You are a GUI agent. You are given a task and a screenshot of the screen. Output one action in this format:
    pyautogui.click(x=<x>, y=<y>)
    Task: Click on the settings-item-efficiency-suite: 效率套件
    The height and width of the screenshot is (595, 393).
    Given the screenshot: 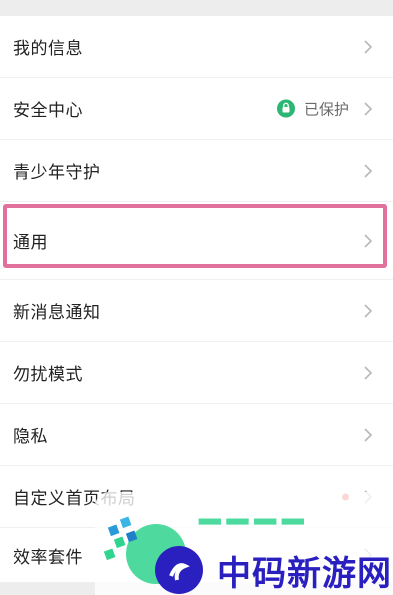 What is the action you would take?
    pyautogui.click(x=196, y=555)
    